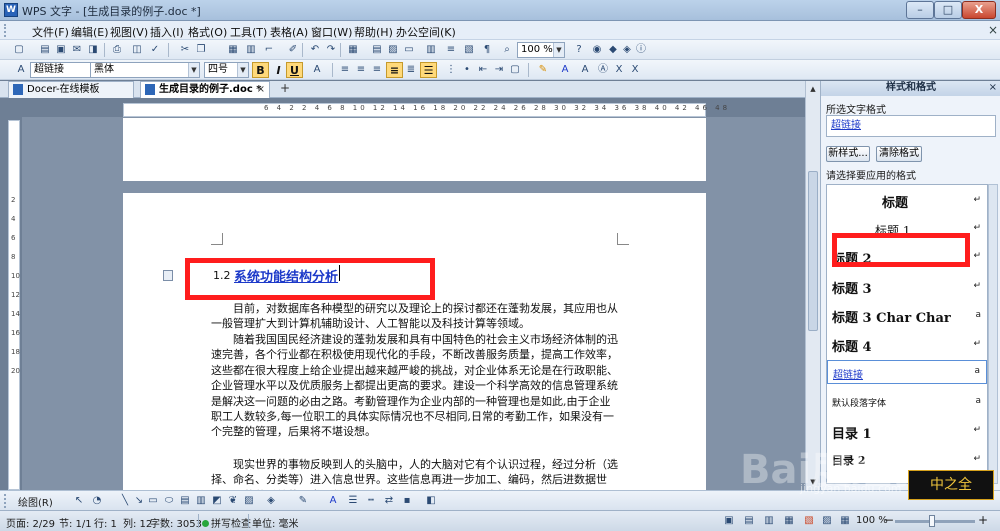 The height and width of the screenshot is (531, 1000). Describe the element at coordinates (50, 32) in the screenshot. I see `menu-file: 文件(F)` at that location.